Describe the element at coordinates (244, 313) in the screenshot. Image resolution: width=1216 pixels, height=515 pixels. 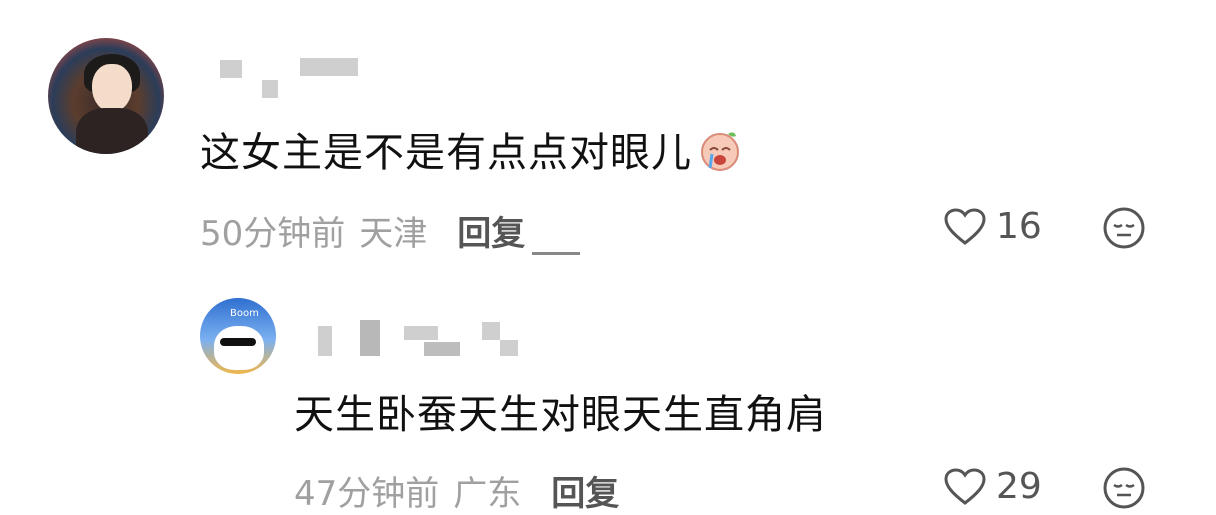
I see `avatar-badge-text: Boom` at that location.